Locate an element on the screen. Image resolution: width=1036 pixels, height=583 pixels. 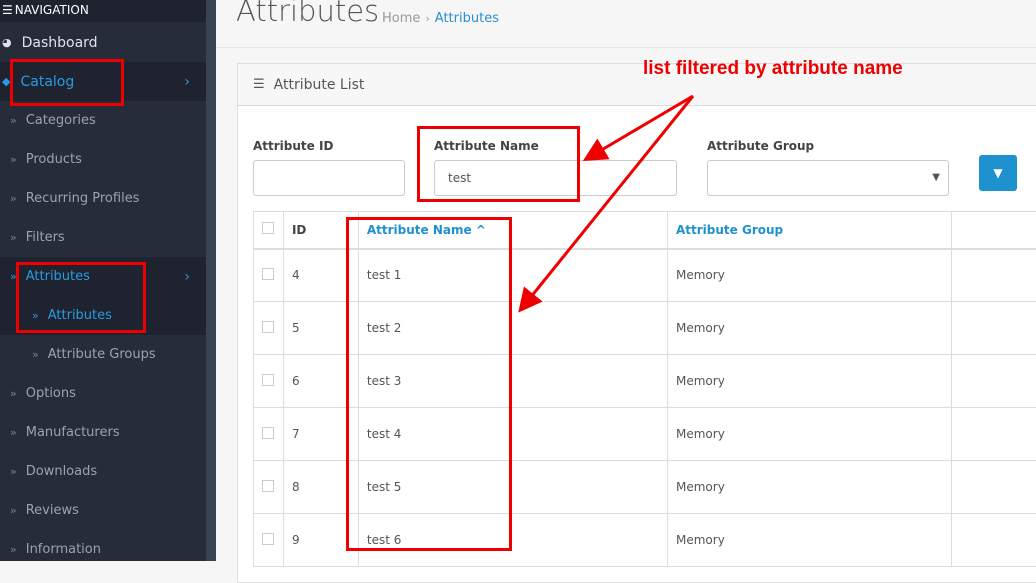
arrow-to-filter is located at coordinates (640, 127).